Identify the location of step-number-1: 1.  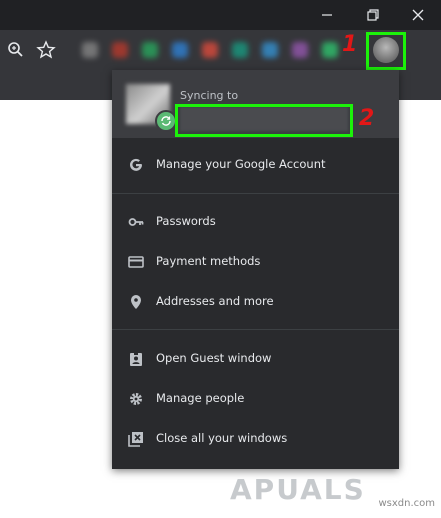
(350, 44).